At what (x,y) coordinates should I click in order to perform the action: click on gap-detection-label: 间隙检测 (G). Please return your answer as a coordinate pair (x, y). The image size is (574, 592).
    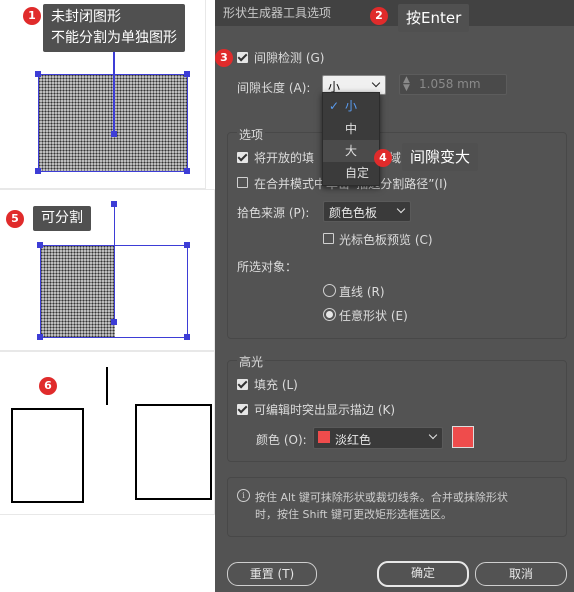
    Looking at the image, I should click on (289, 58).